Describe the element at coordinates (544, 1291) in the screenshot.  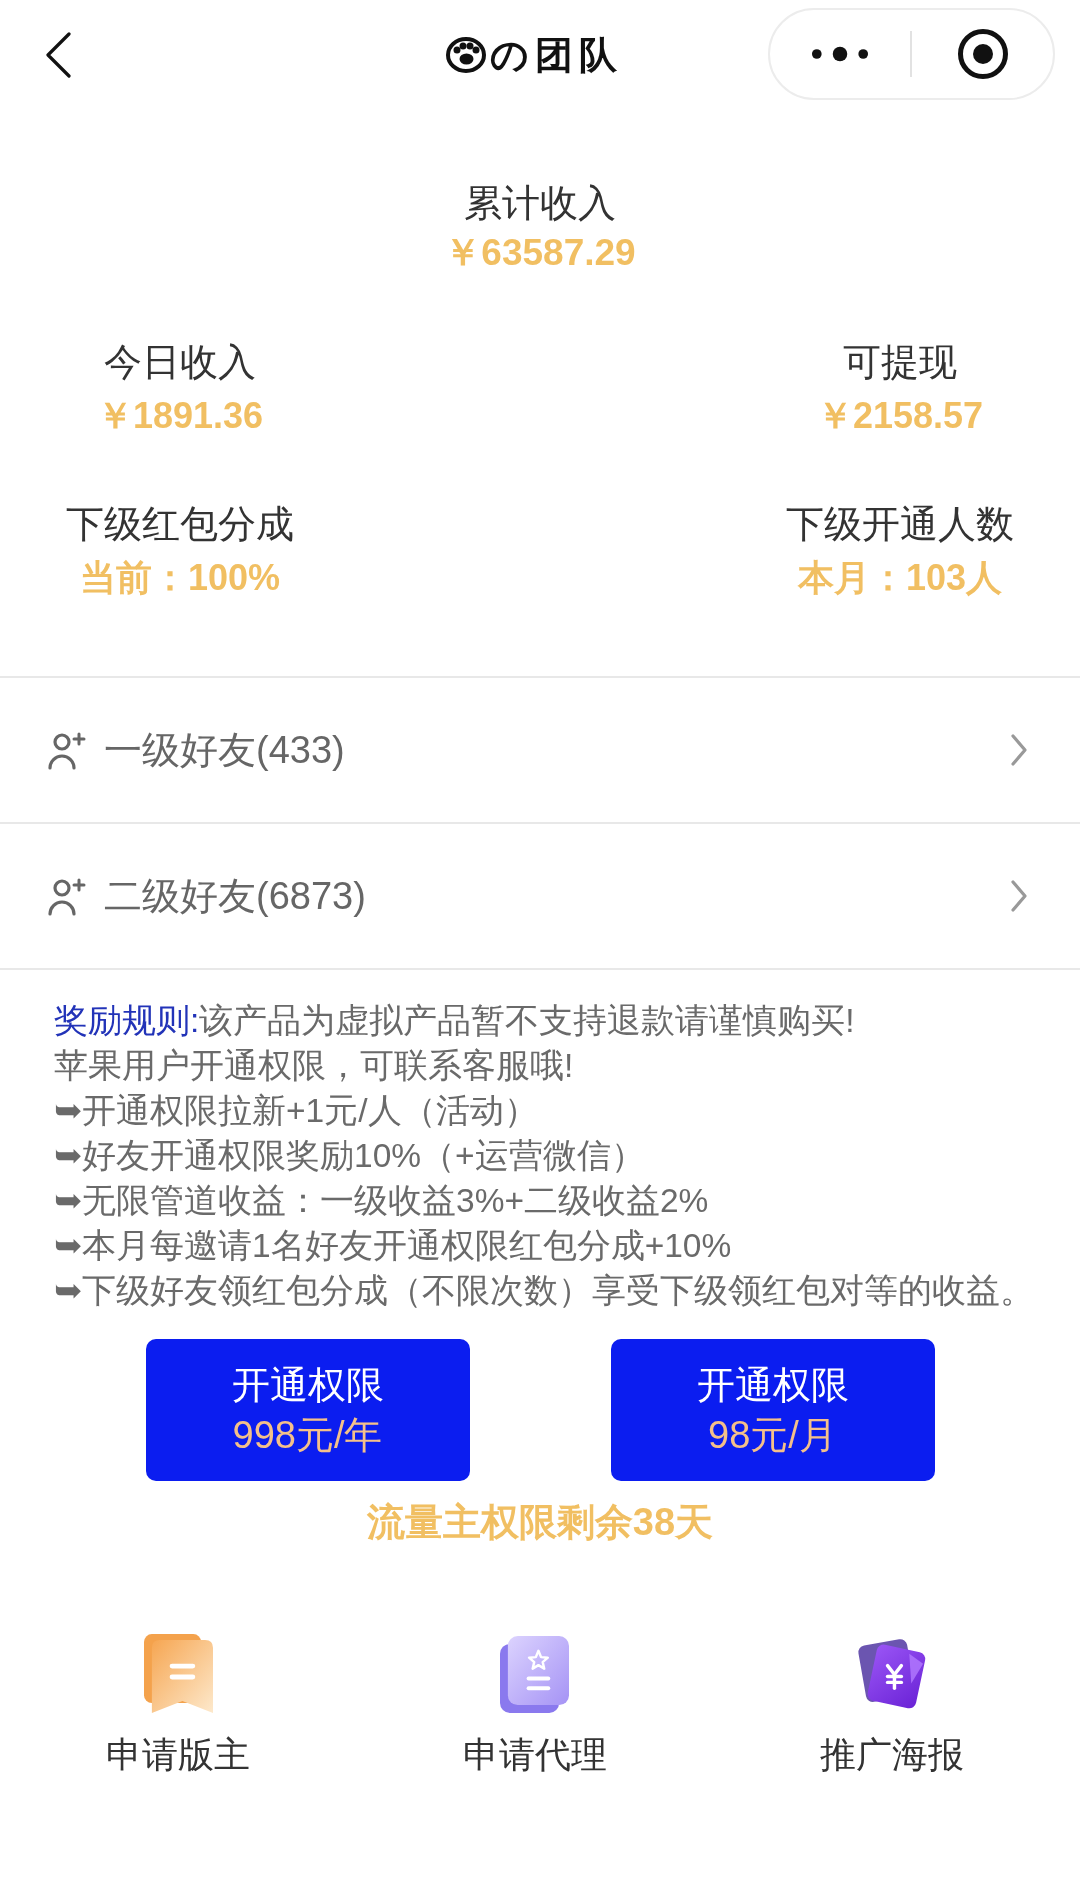
I see `rule-line: ➥下级好友领红包分成（不限次数）享受下级领红包对等的收益。` at that location.